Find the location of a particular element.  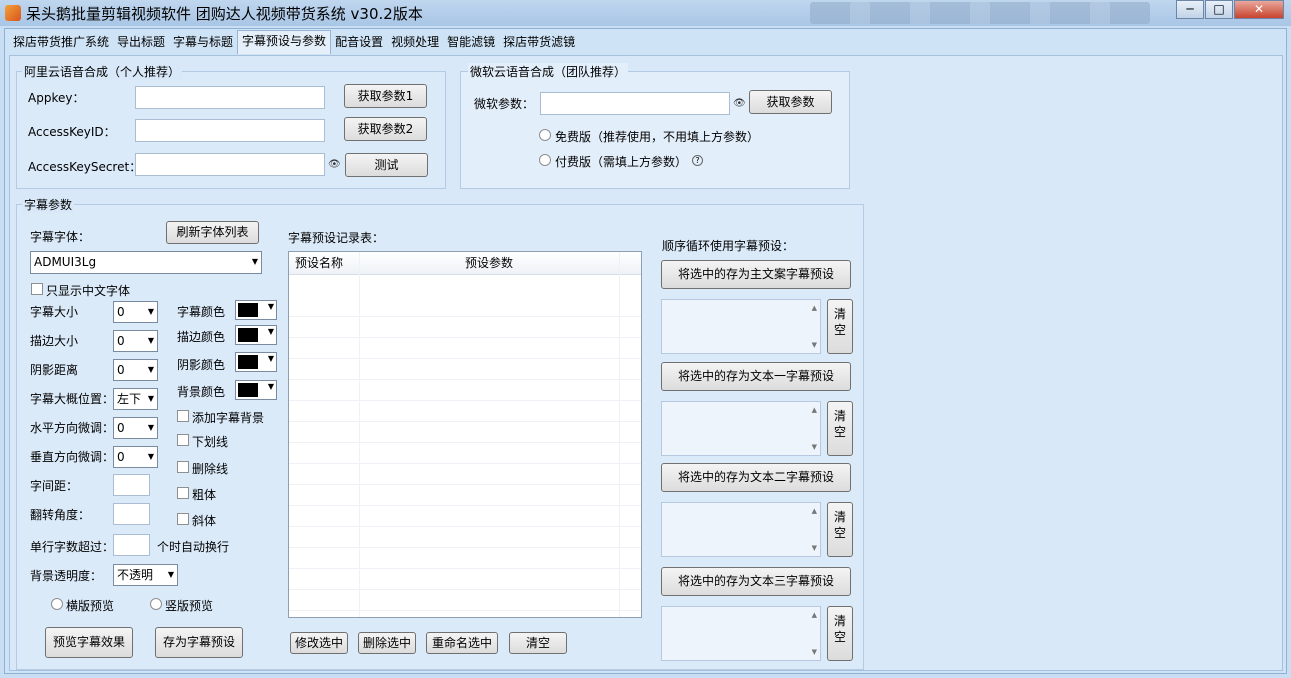

refresh-fonts-button: 刷新字体列表 is located at coordinates (212, 232).